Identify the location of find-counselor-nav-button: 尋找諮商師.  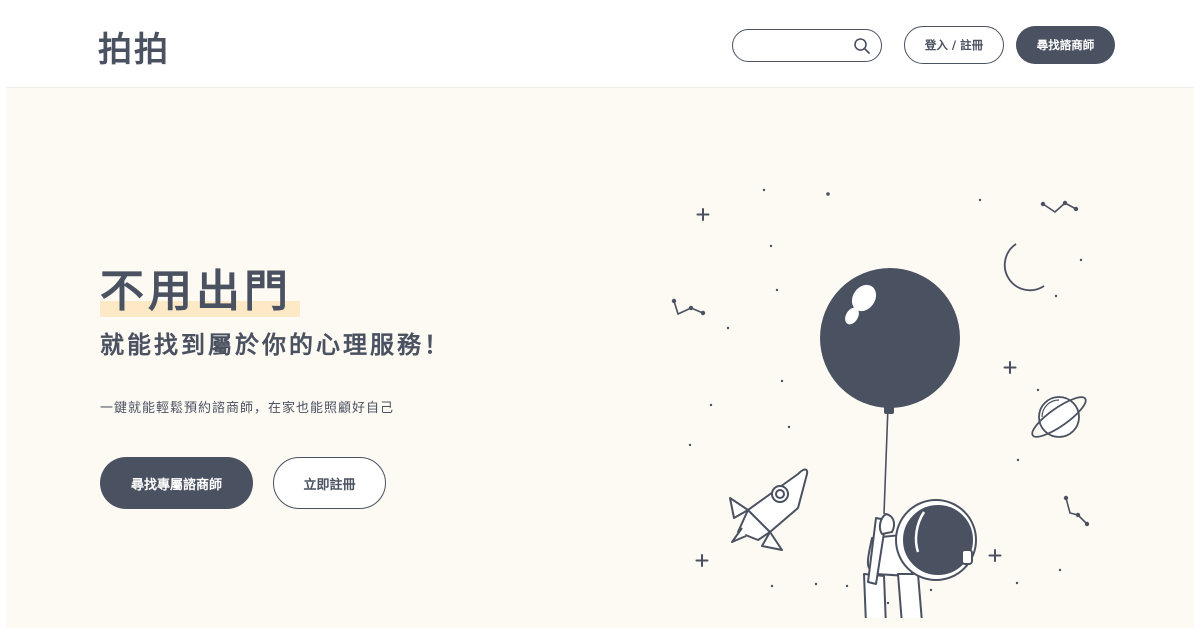
(1065, 45).